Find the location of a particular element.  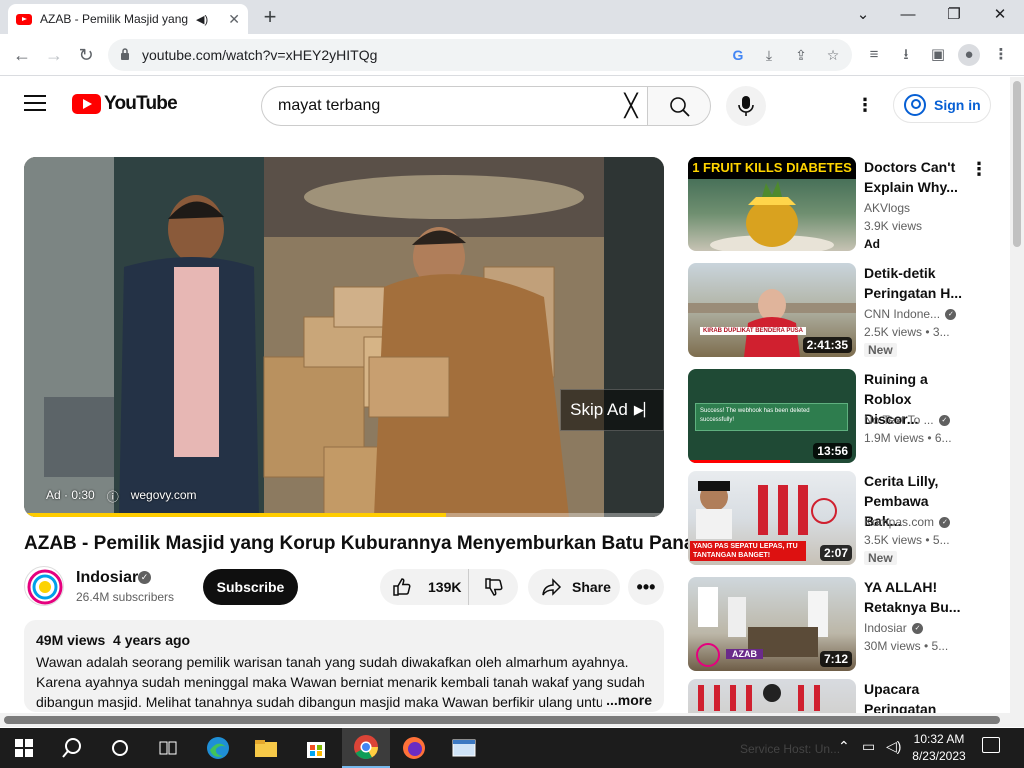

parade-image is located at coordinates (759, 697).